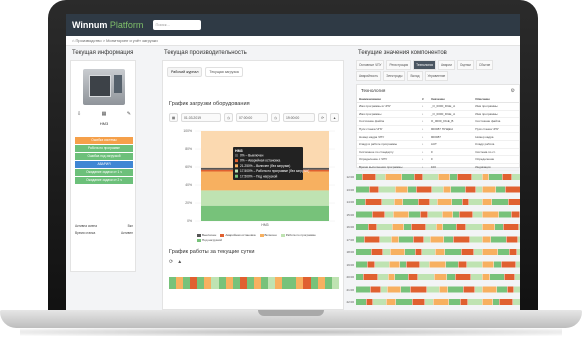  I want to click on time-from-input: 07:00:00, so click(252, 117).